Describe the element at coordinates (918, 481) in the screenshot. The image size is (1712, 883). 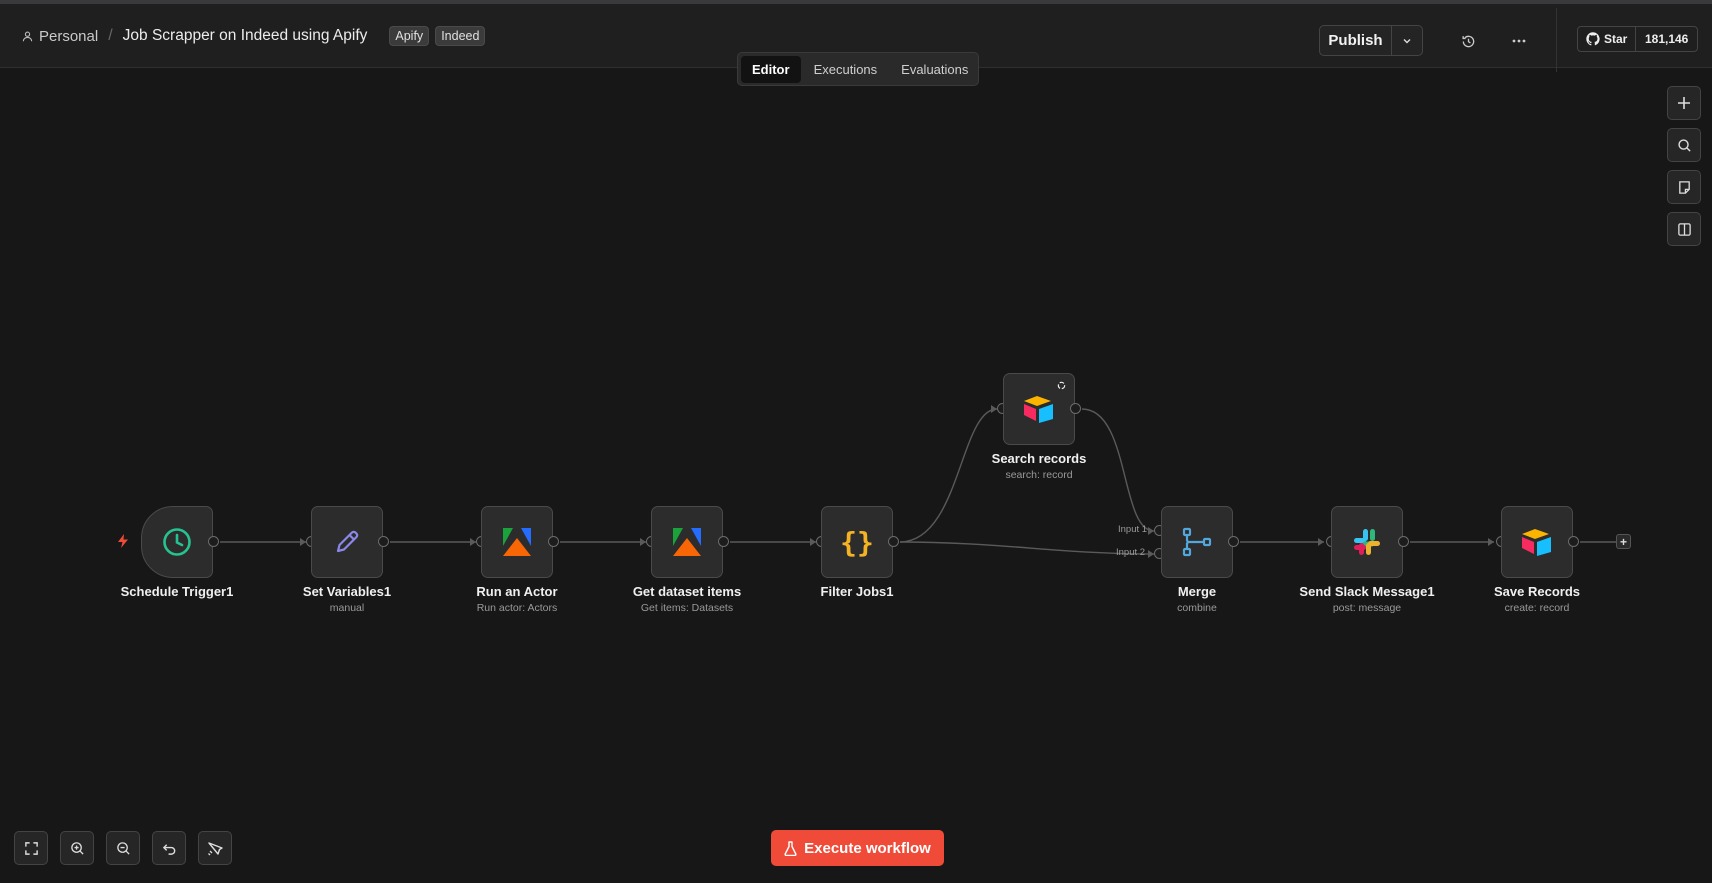
I see `connection-lines` at that location.